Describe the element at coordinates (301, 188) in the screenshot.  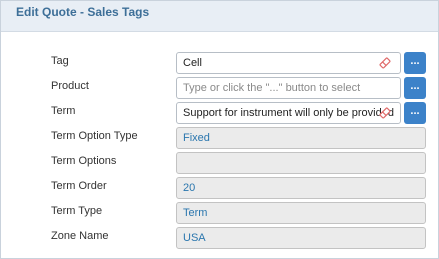
I see `term-order-field: 20` at that location.